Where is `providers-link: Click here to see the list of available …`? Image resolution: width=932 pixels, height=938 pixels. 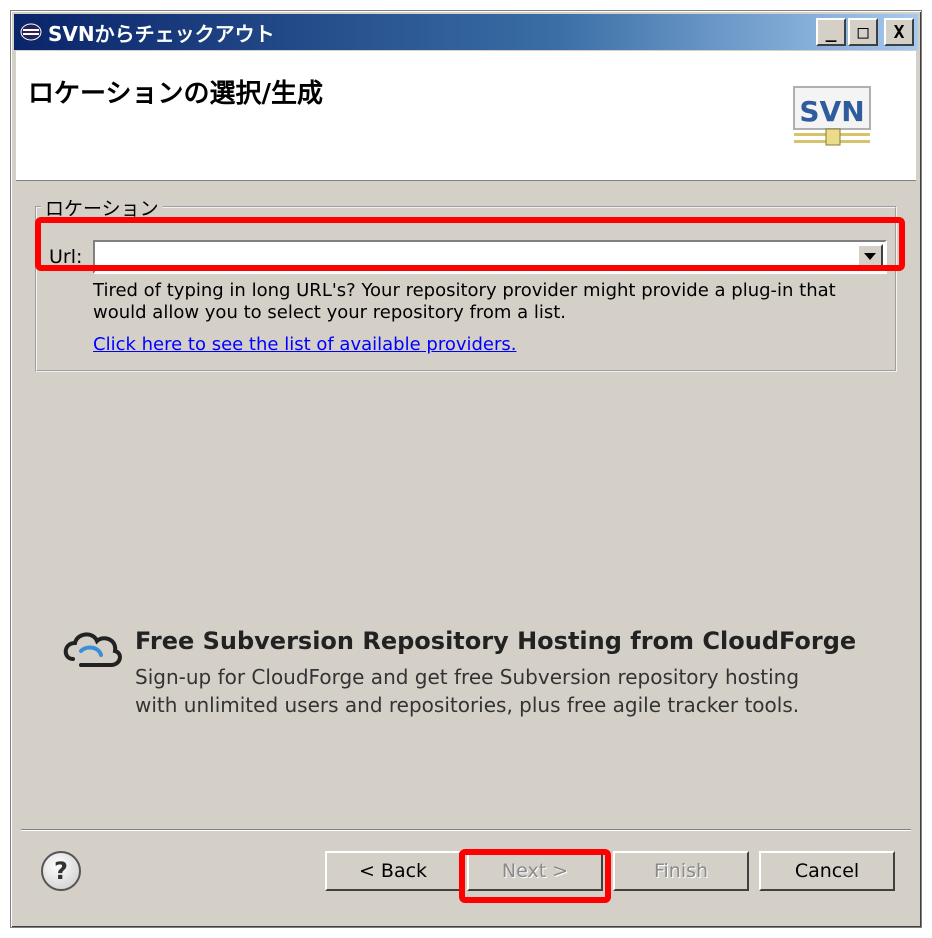
providers-link: Click here to see the list of available … is located at coordinates (305, 344).